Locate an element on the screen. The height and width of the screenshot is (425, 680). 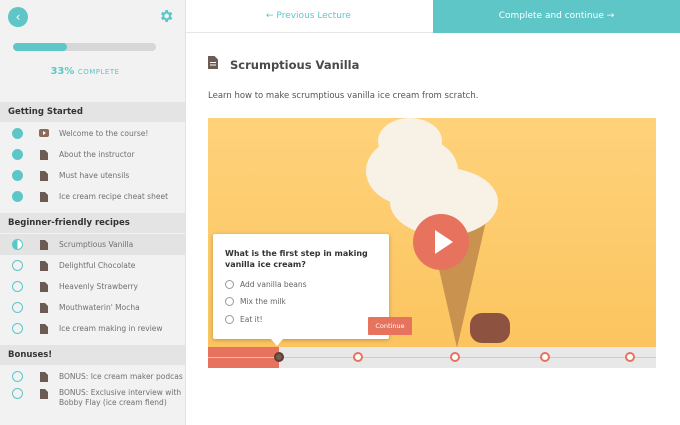
previous-lecture-label: Previous Lecture is located at coordinates (313, 16).